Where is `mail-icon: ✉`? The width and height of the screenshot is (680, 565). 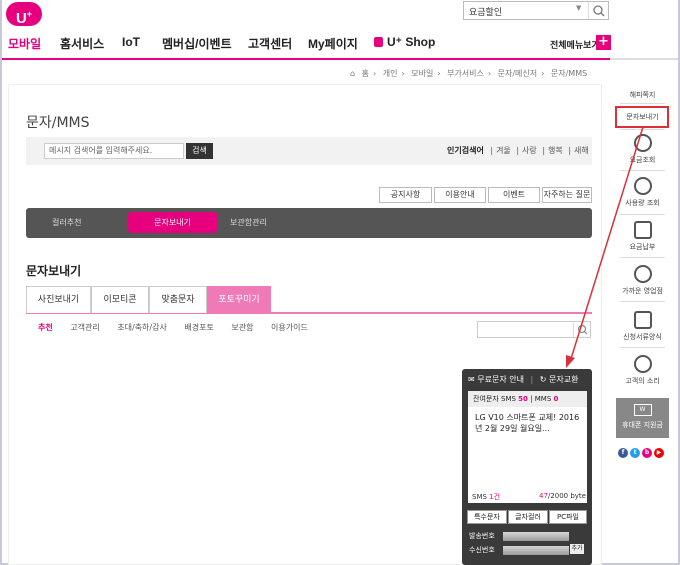 mail-icon: ✉ is located at coordinates (471, 379).